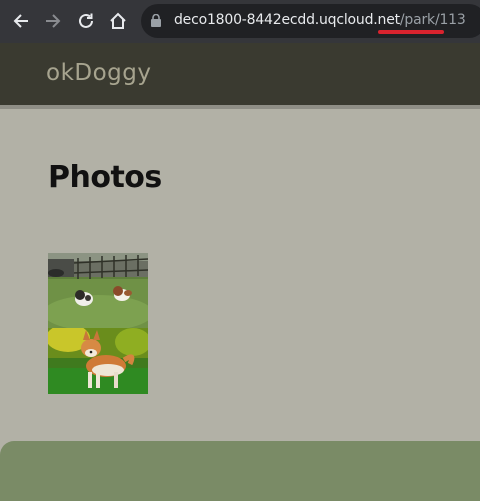 The image size is (480, 501). I want to click on lock-icon, so click(156, 20).